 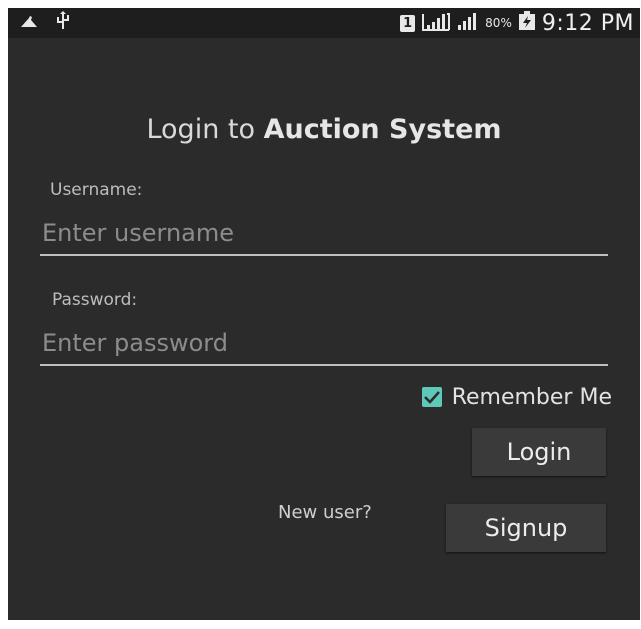 What do you see at coordinates (468, 23) in the screenshot?
I see `signal-strength-icon` at bounding box center [468, 23].